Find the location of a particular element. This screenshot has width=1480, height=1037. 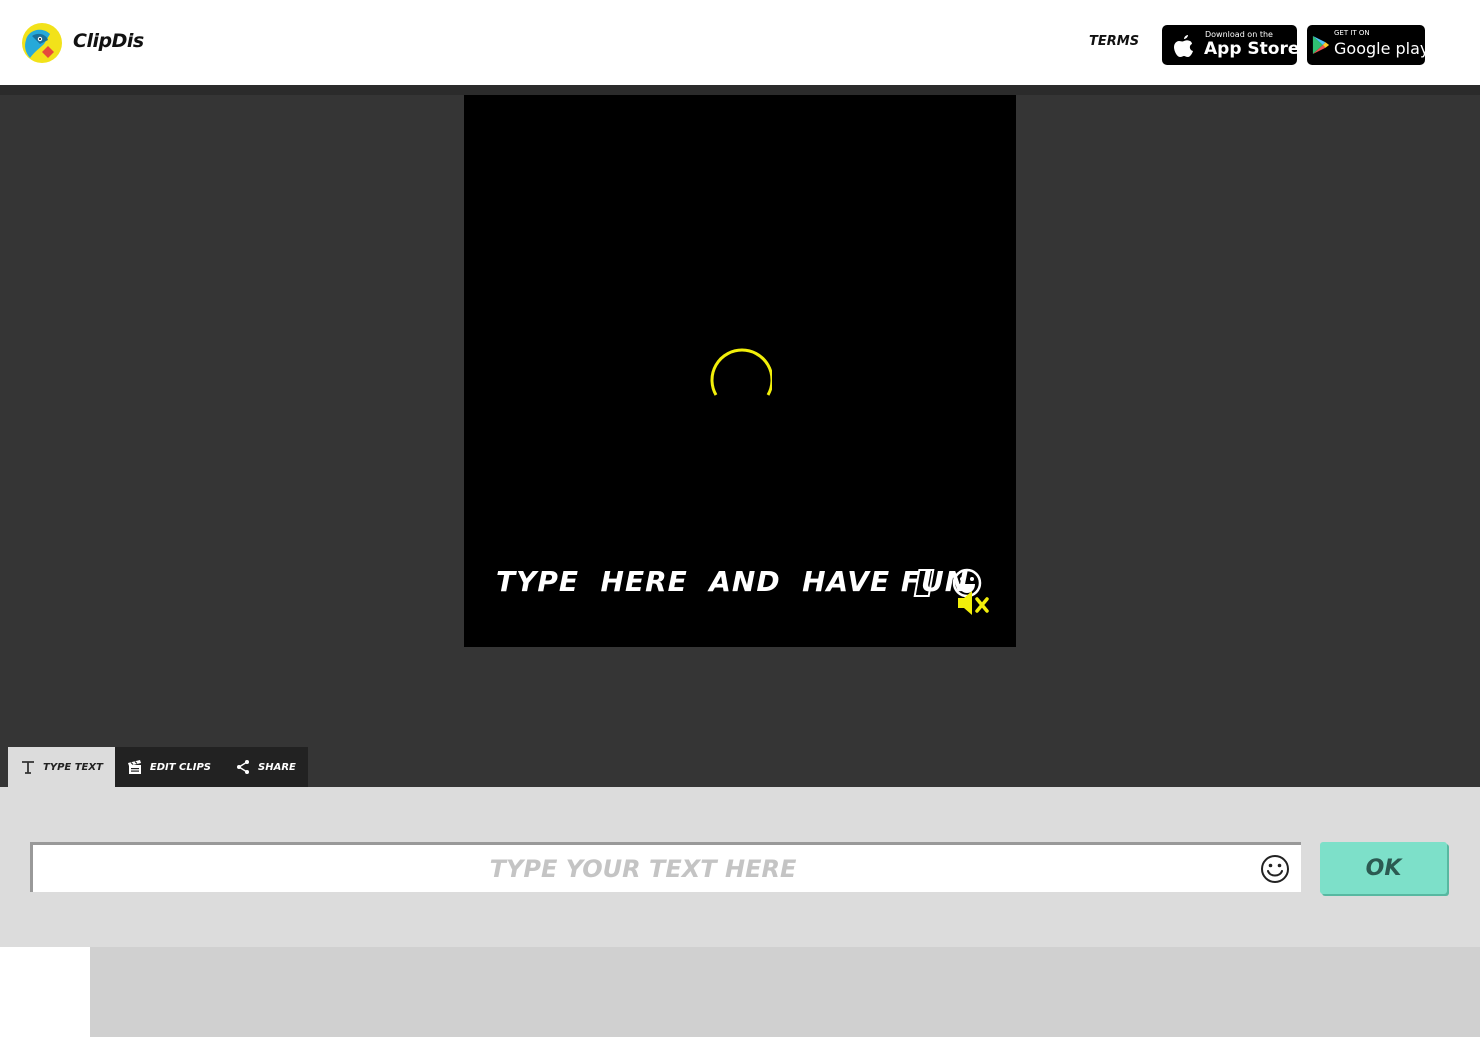

tab-edit-clips-label: EDIT CLIPS is located at coordinates (180, 767).